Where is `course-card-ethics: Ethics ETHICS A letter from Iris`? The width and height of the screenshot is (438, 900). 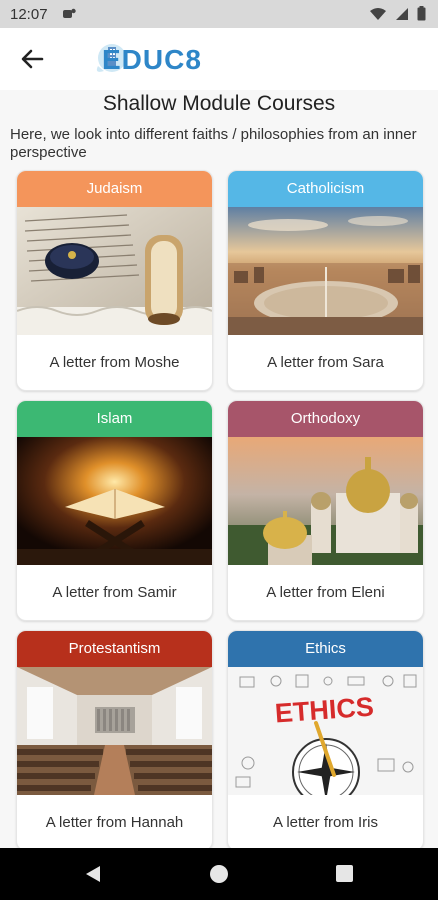 course-card-ethics: Ethics ETHICS A letter from Iris is located at coordinates (325, 739).